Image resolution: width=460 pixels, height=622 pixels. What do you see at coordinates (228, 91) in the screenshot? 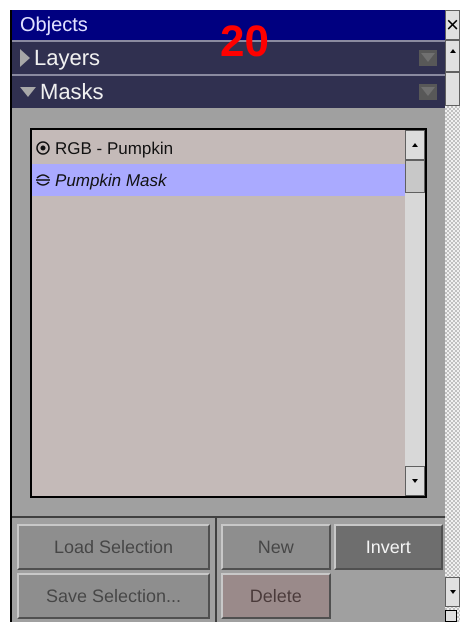
I see `section-header: Masks` at bounding box center [228, 91].